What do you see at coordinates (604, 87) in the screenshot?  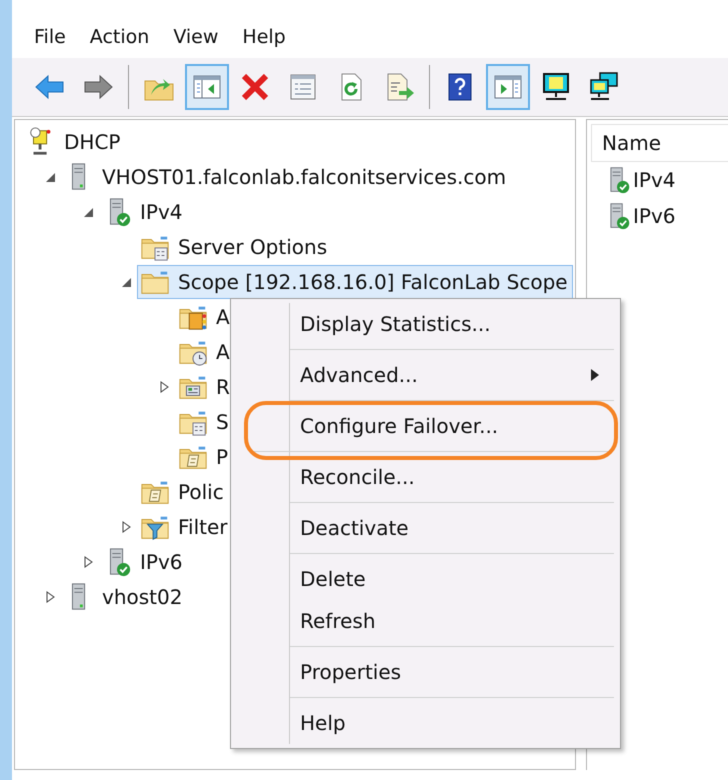 I see `monitors-icon` at bounding box center [604, 87].